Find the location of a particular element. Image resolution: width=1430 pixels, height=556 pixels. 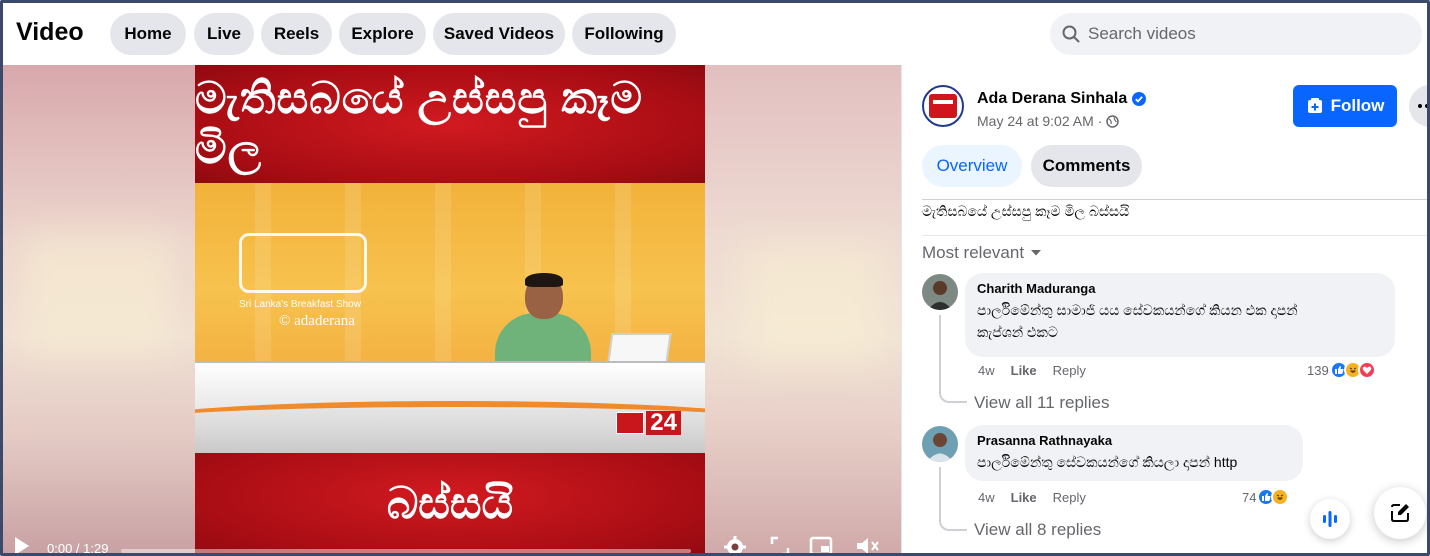

view-replies-link: View all 8 replies is located at coordinates (1037, 530).